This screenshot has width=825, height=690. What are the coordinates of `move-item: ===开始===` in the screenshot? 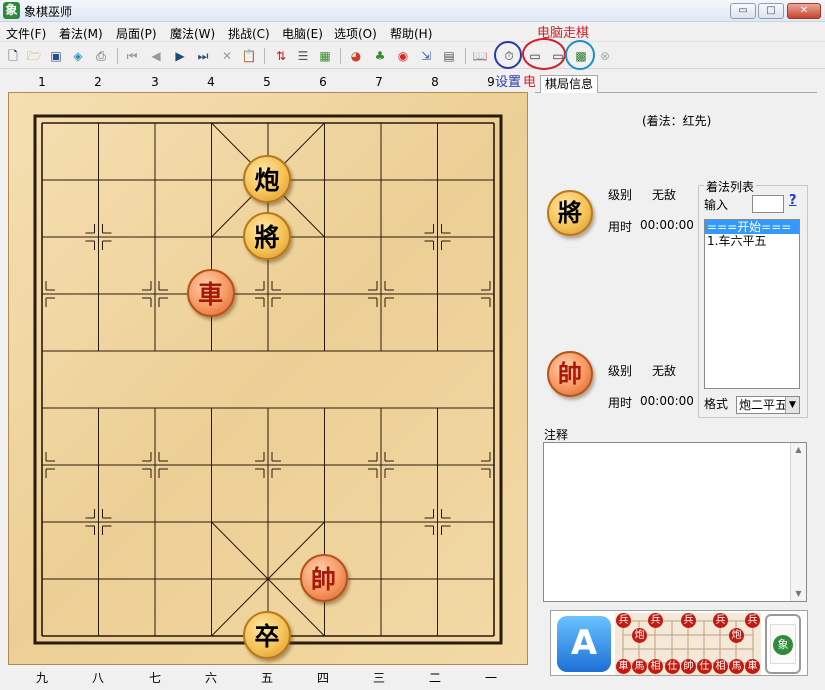 It's located at (752, 227).